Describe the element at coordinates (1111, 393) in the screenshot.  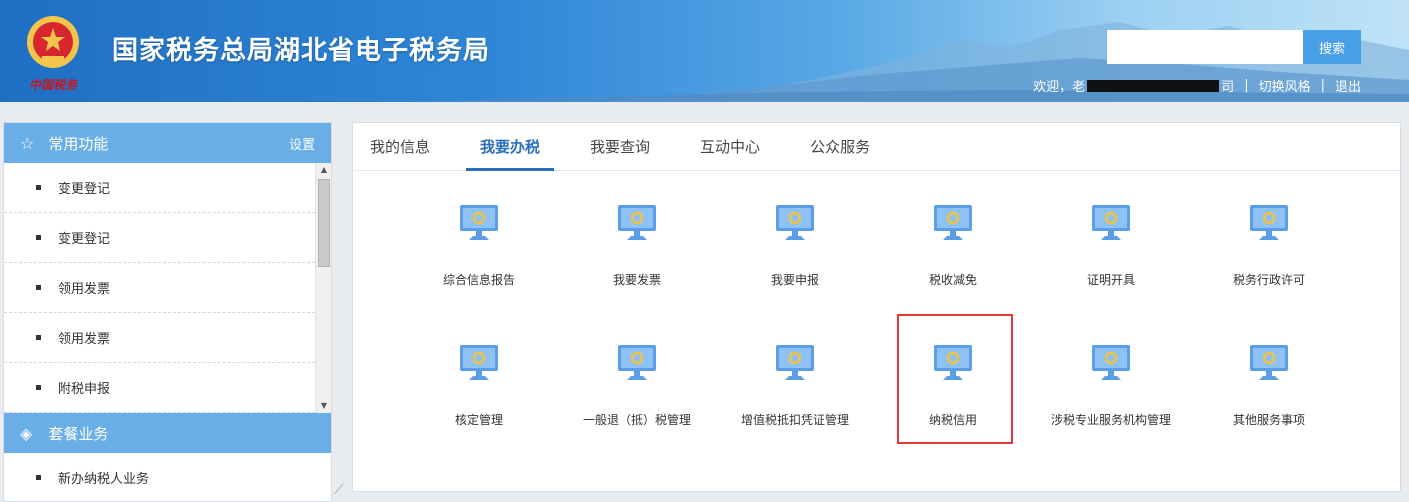
I see `service-tile: 涉税专业服务机构管理` at that location.